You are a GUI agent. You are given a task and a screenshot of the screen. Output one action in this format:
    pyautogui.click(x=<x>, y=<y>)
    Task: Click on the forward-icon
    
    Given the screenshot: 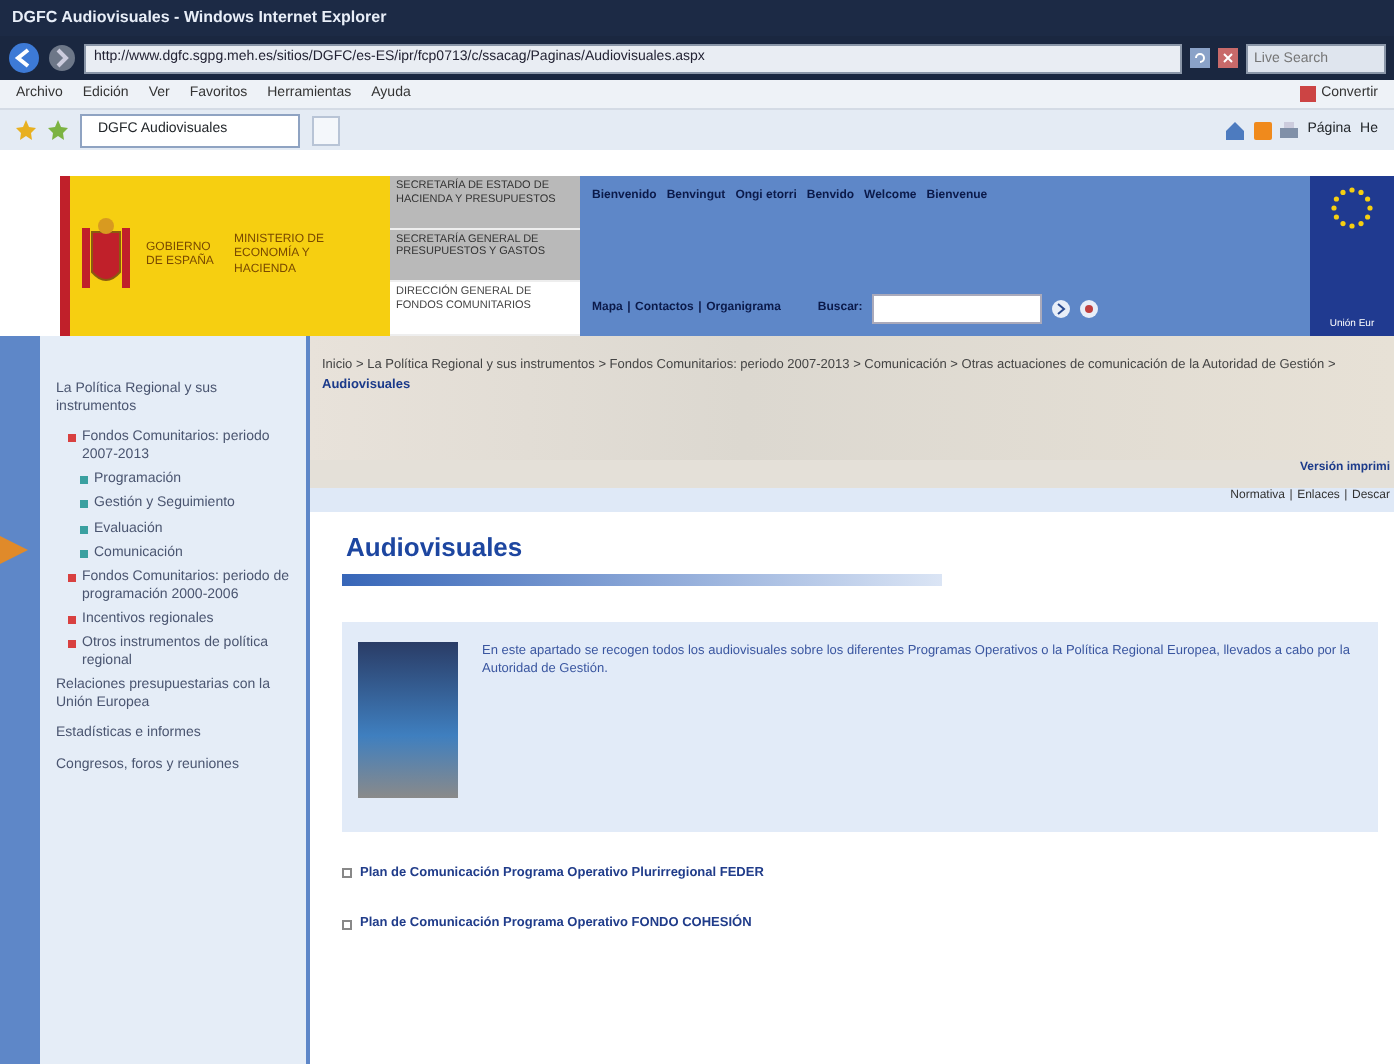 What is the action you would take?
    pyautogui.click(x=62, y=58)
    